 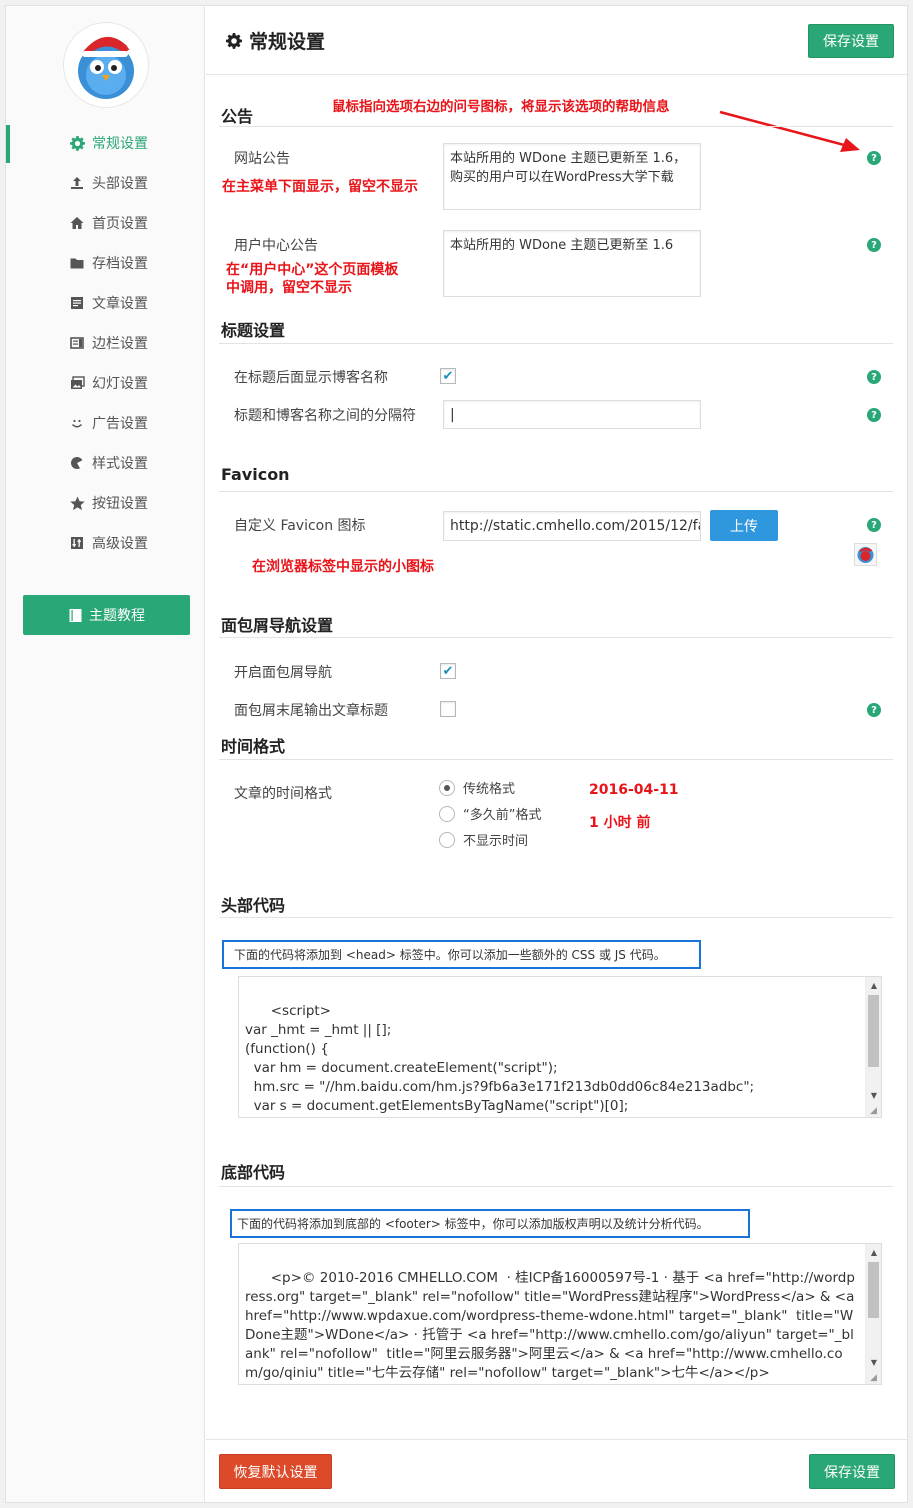 I want to click on sidebar-item-general: 常规设置, so click(x=105, y=143).